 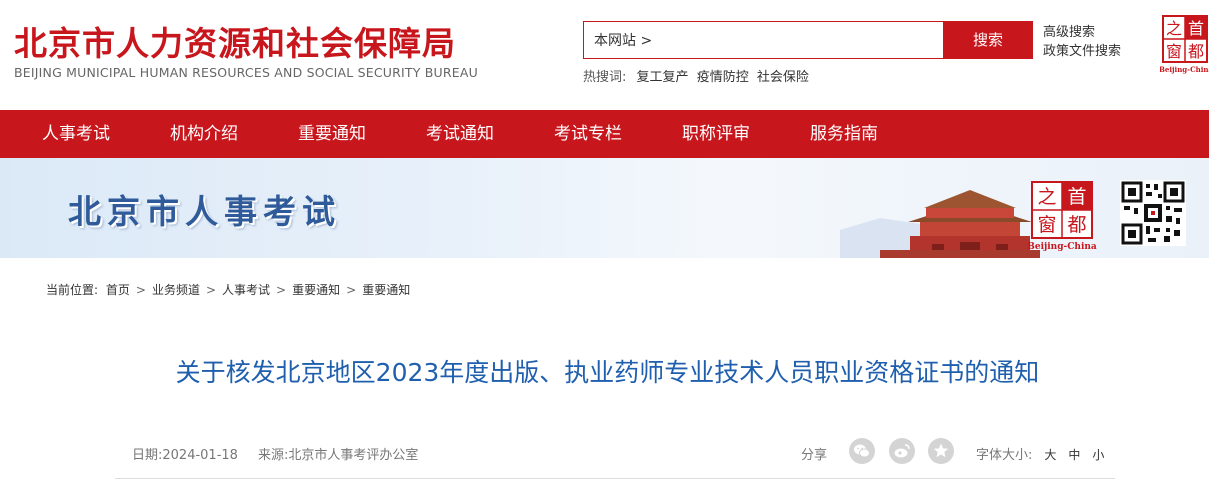 What do you see at coordinates (783, 77) in the screenshot?
I see `hot-search-item: 社会保险` at bounding box center [783, 77].